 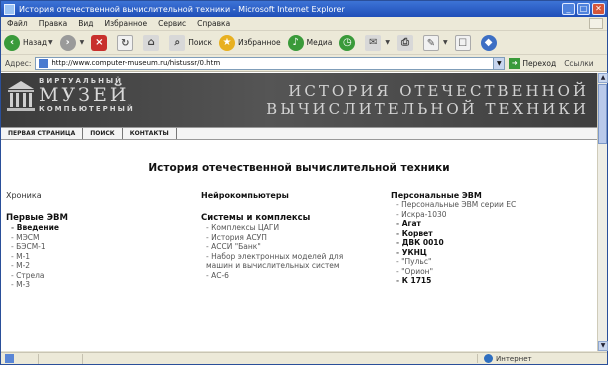 What do you see at coordinates (490, 42) in the screenshot?
I see `messenger-button: ◆` at bounding box center [490, 42].